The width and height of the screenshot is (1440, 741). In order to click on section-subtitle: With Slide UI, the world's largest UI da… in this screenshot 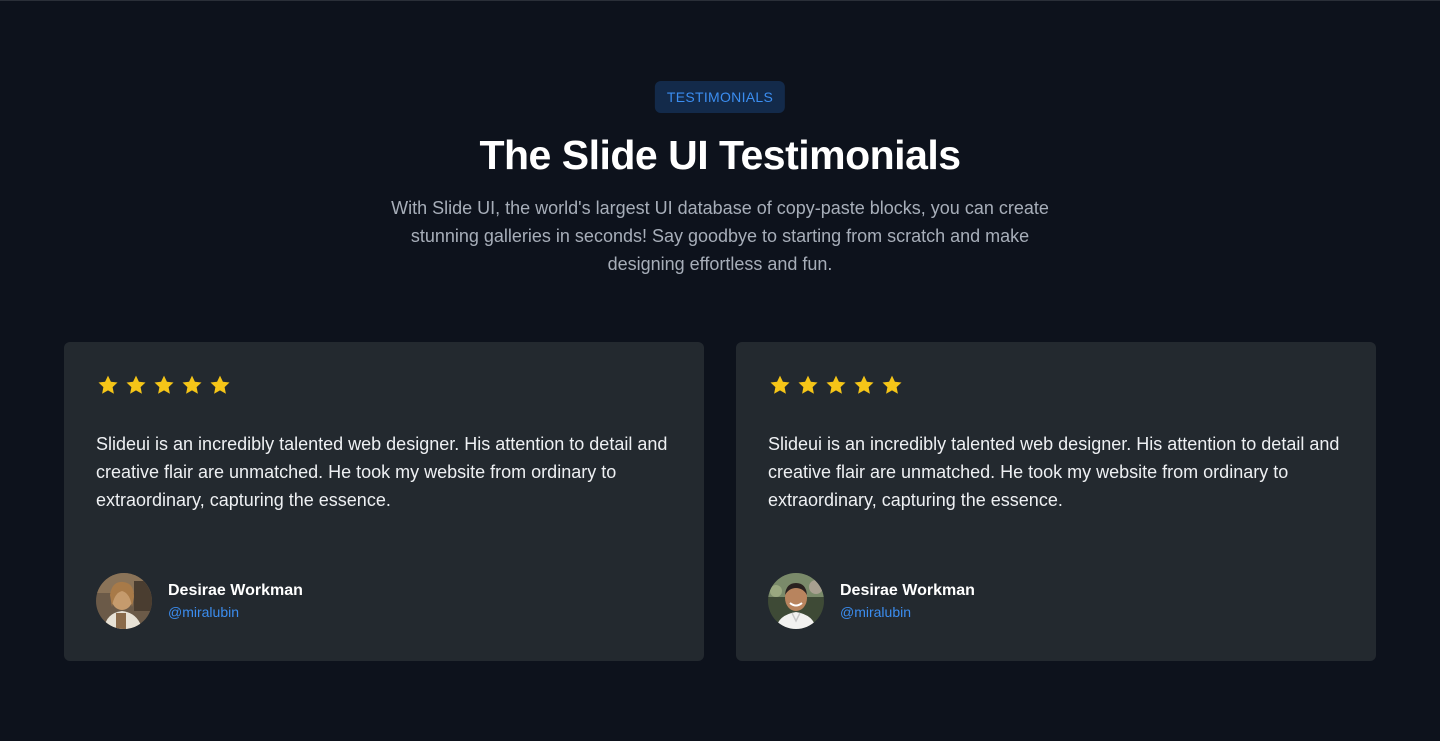, I will do `click(720, 236)`.